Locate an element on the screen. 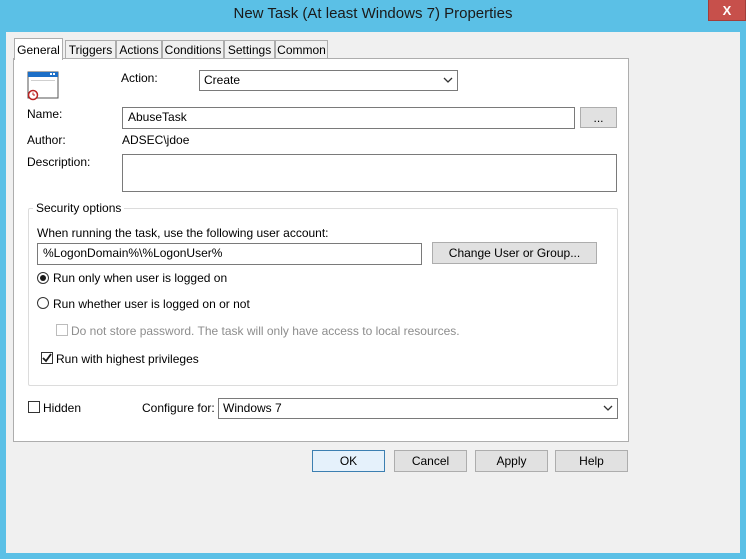 The height and width of the screenshot is (559, 746). name-field: AbuseTask is located at coordinates (348, 118).